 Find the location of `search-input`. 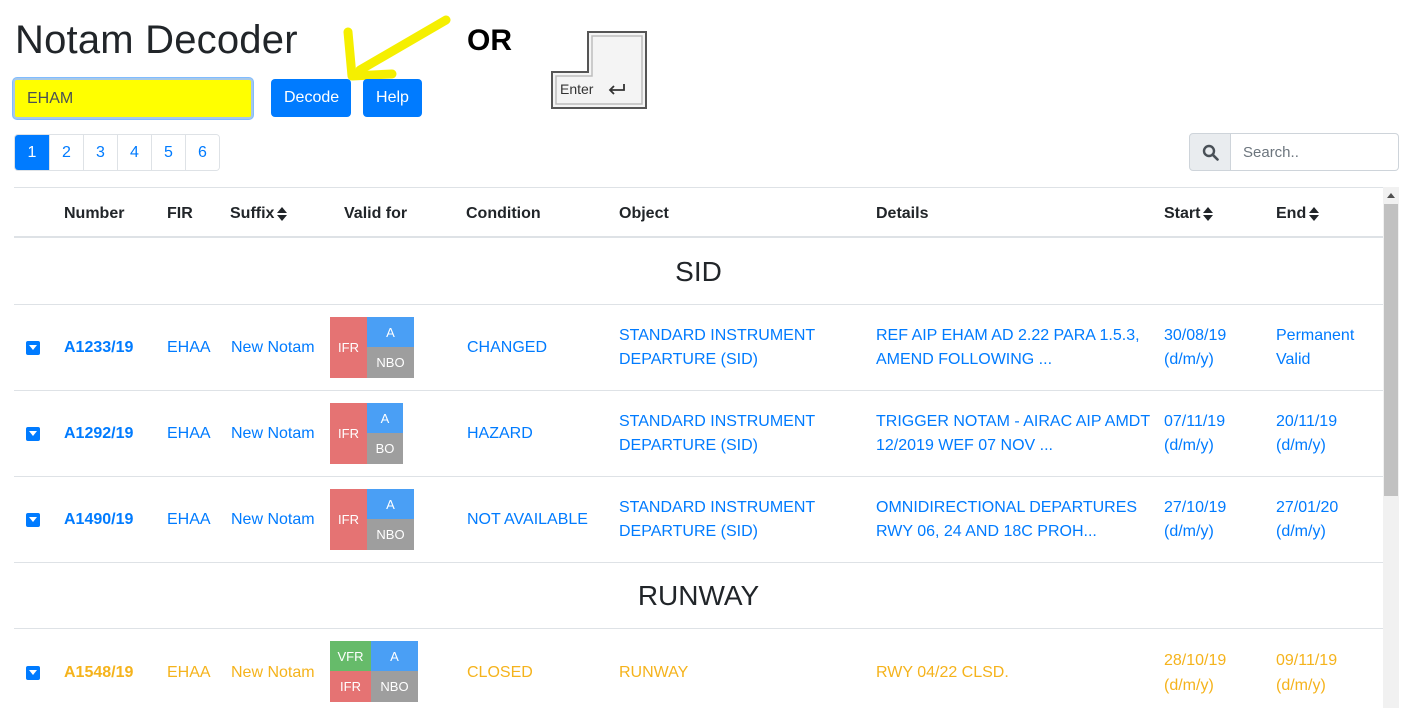

search-input is located at coordinates (1315, 152).